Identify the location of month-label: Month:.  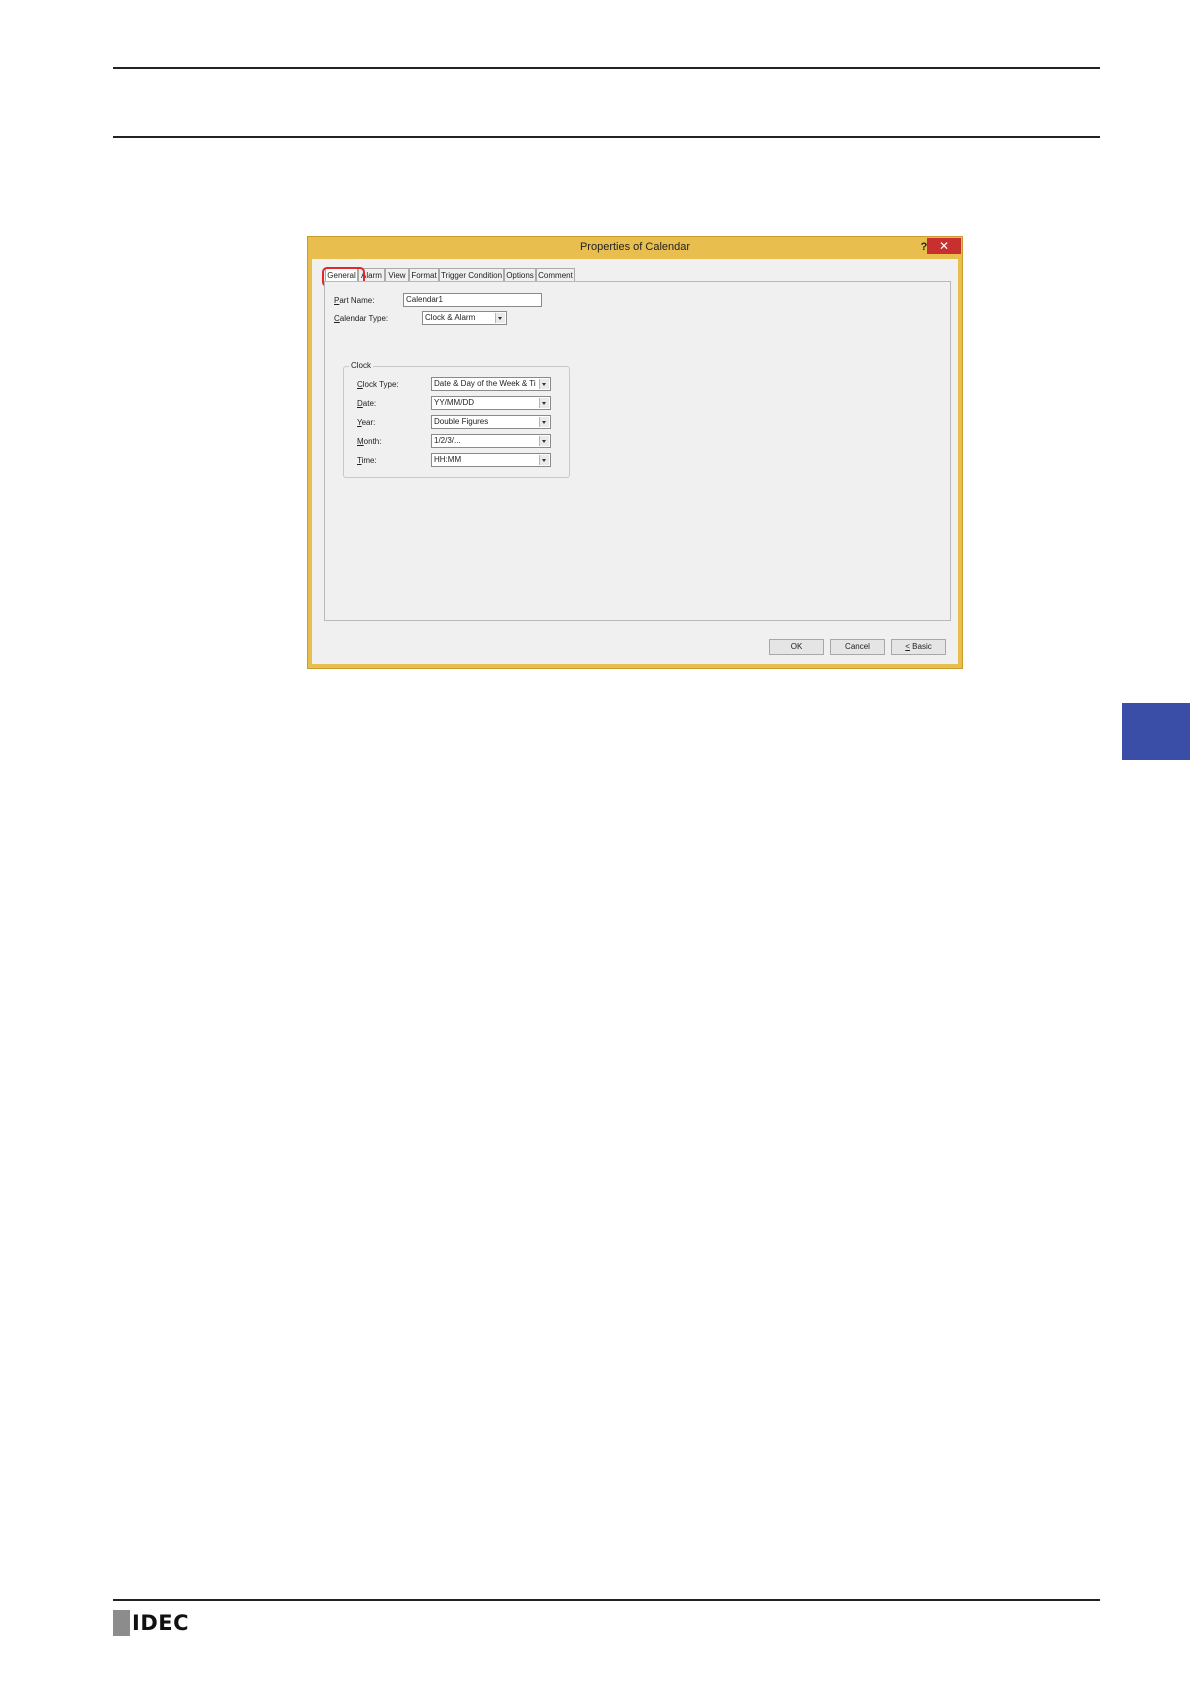
(369, 441).